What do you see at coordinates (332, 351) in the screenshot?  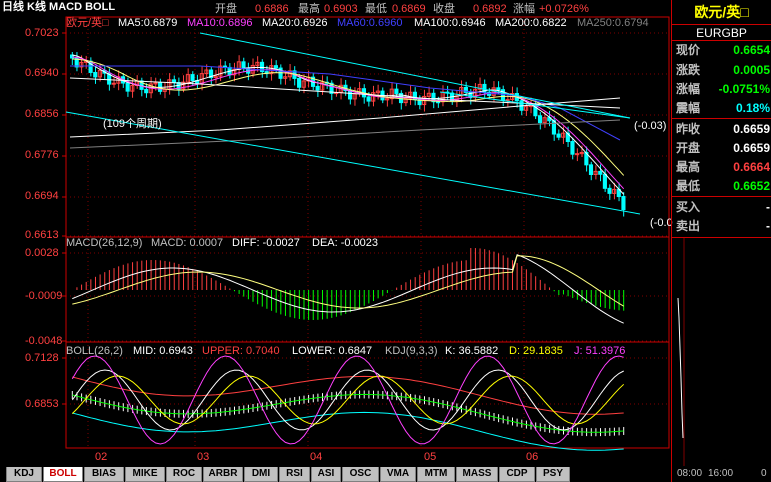 I see `boll-lower: LOWER: 0.6847` at bounding box center [332, 351].